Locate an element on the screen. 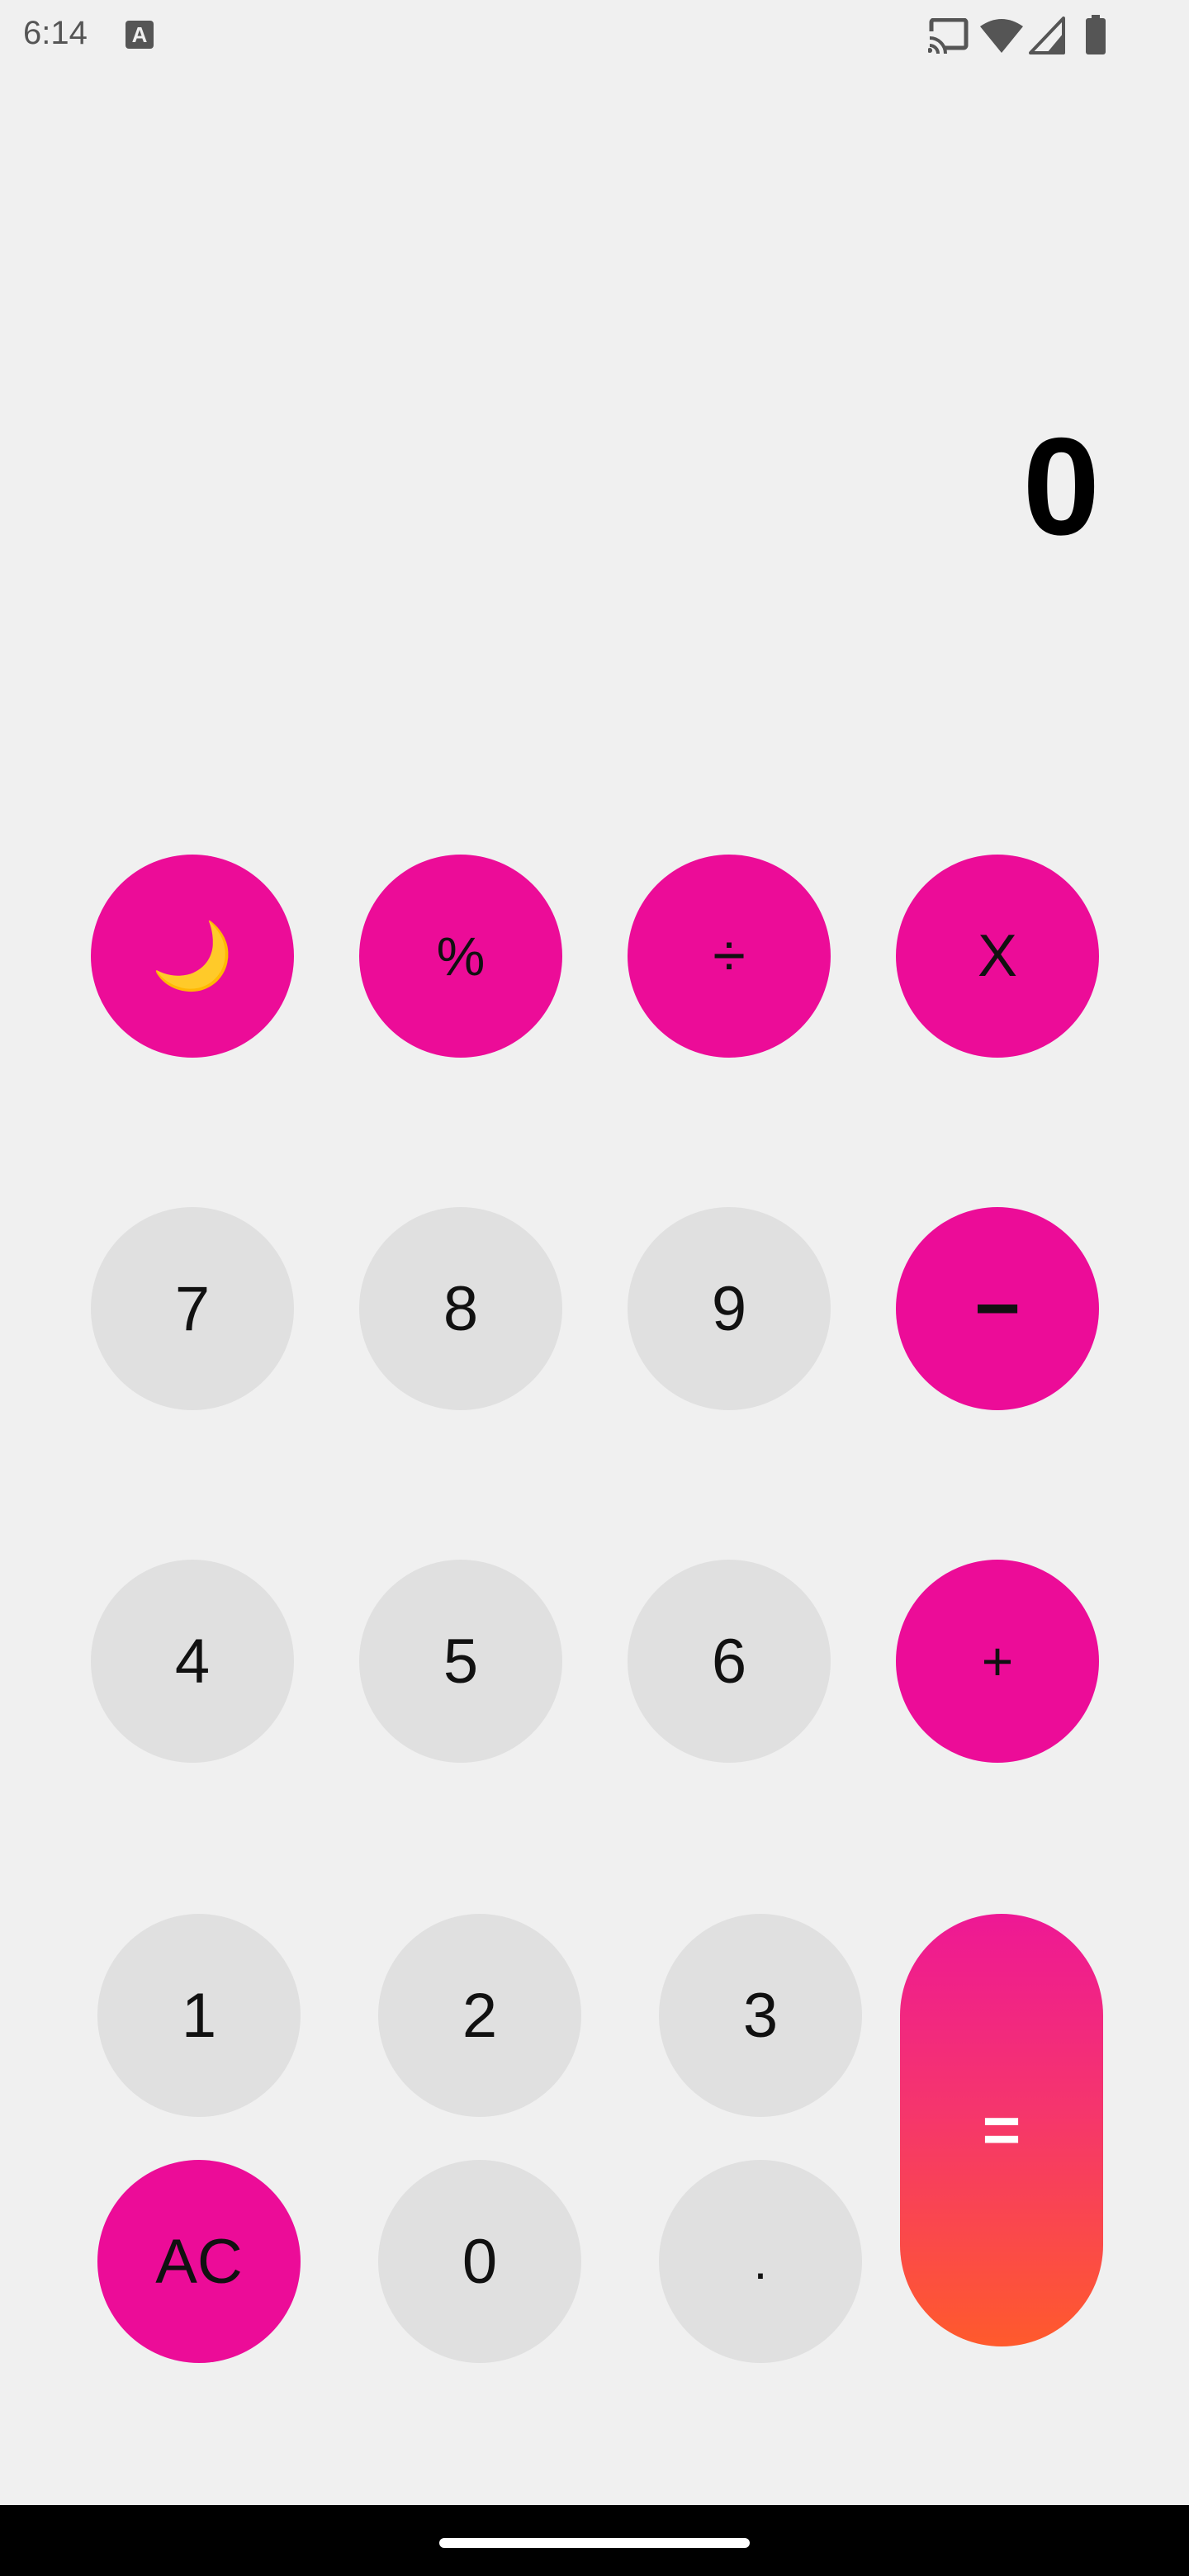  digit-1-label: 1 is located at coordinates (199, 2015).